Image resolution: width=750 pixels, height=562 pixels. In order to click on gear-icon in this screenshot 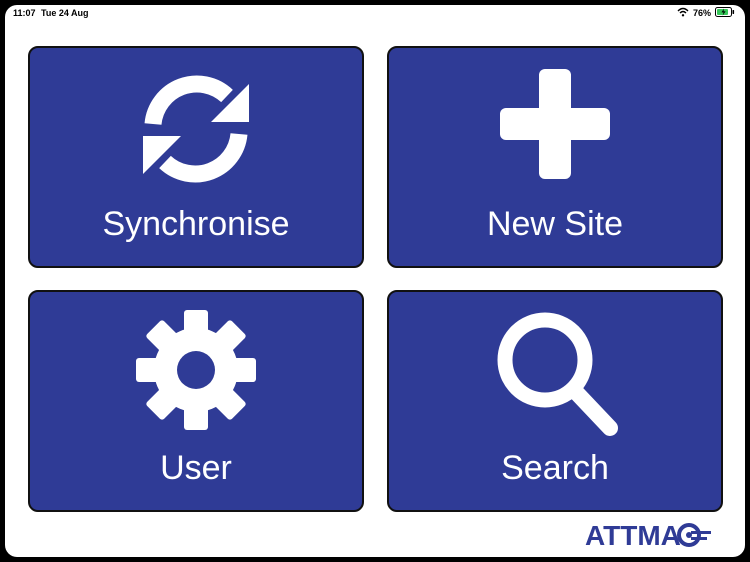, I will do `click(196, 375)`.